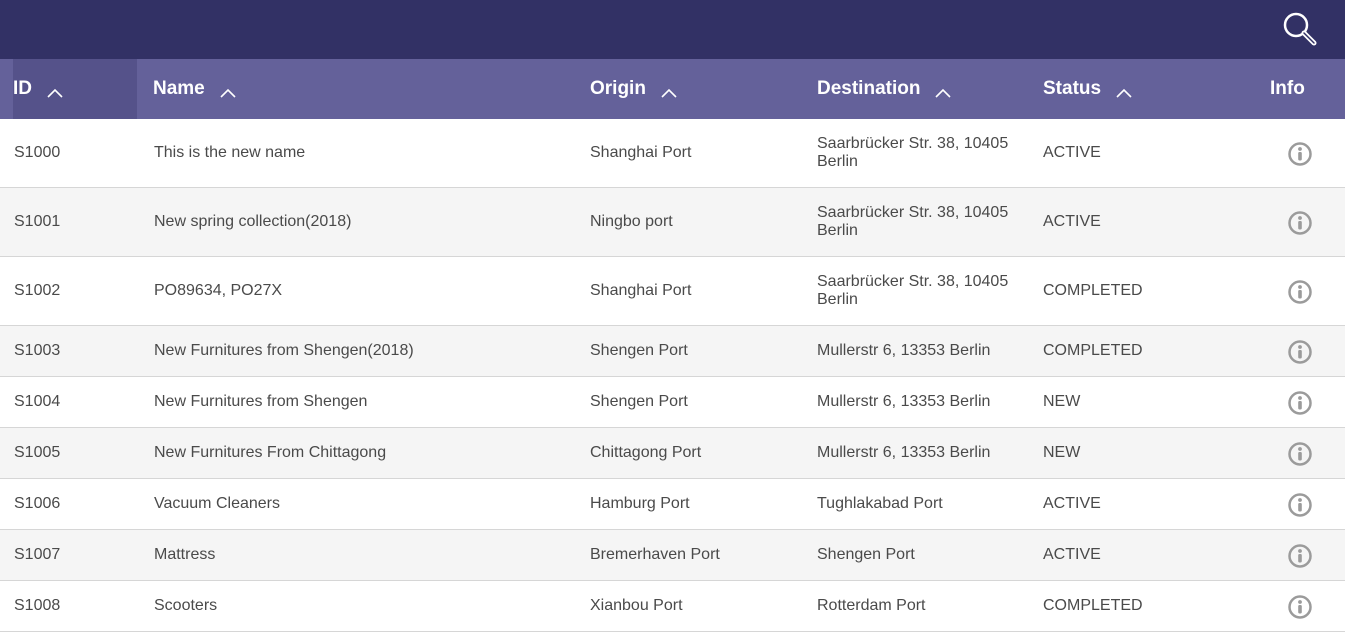  What do you see at coordinates (37, 350) in the screenshot?
I see `cell-id: S1003` at bounding box center [37, 350].